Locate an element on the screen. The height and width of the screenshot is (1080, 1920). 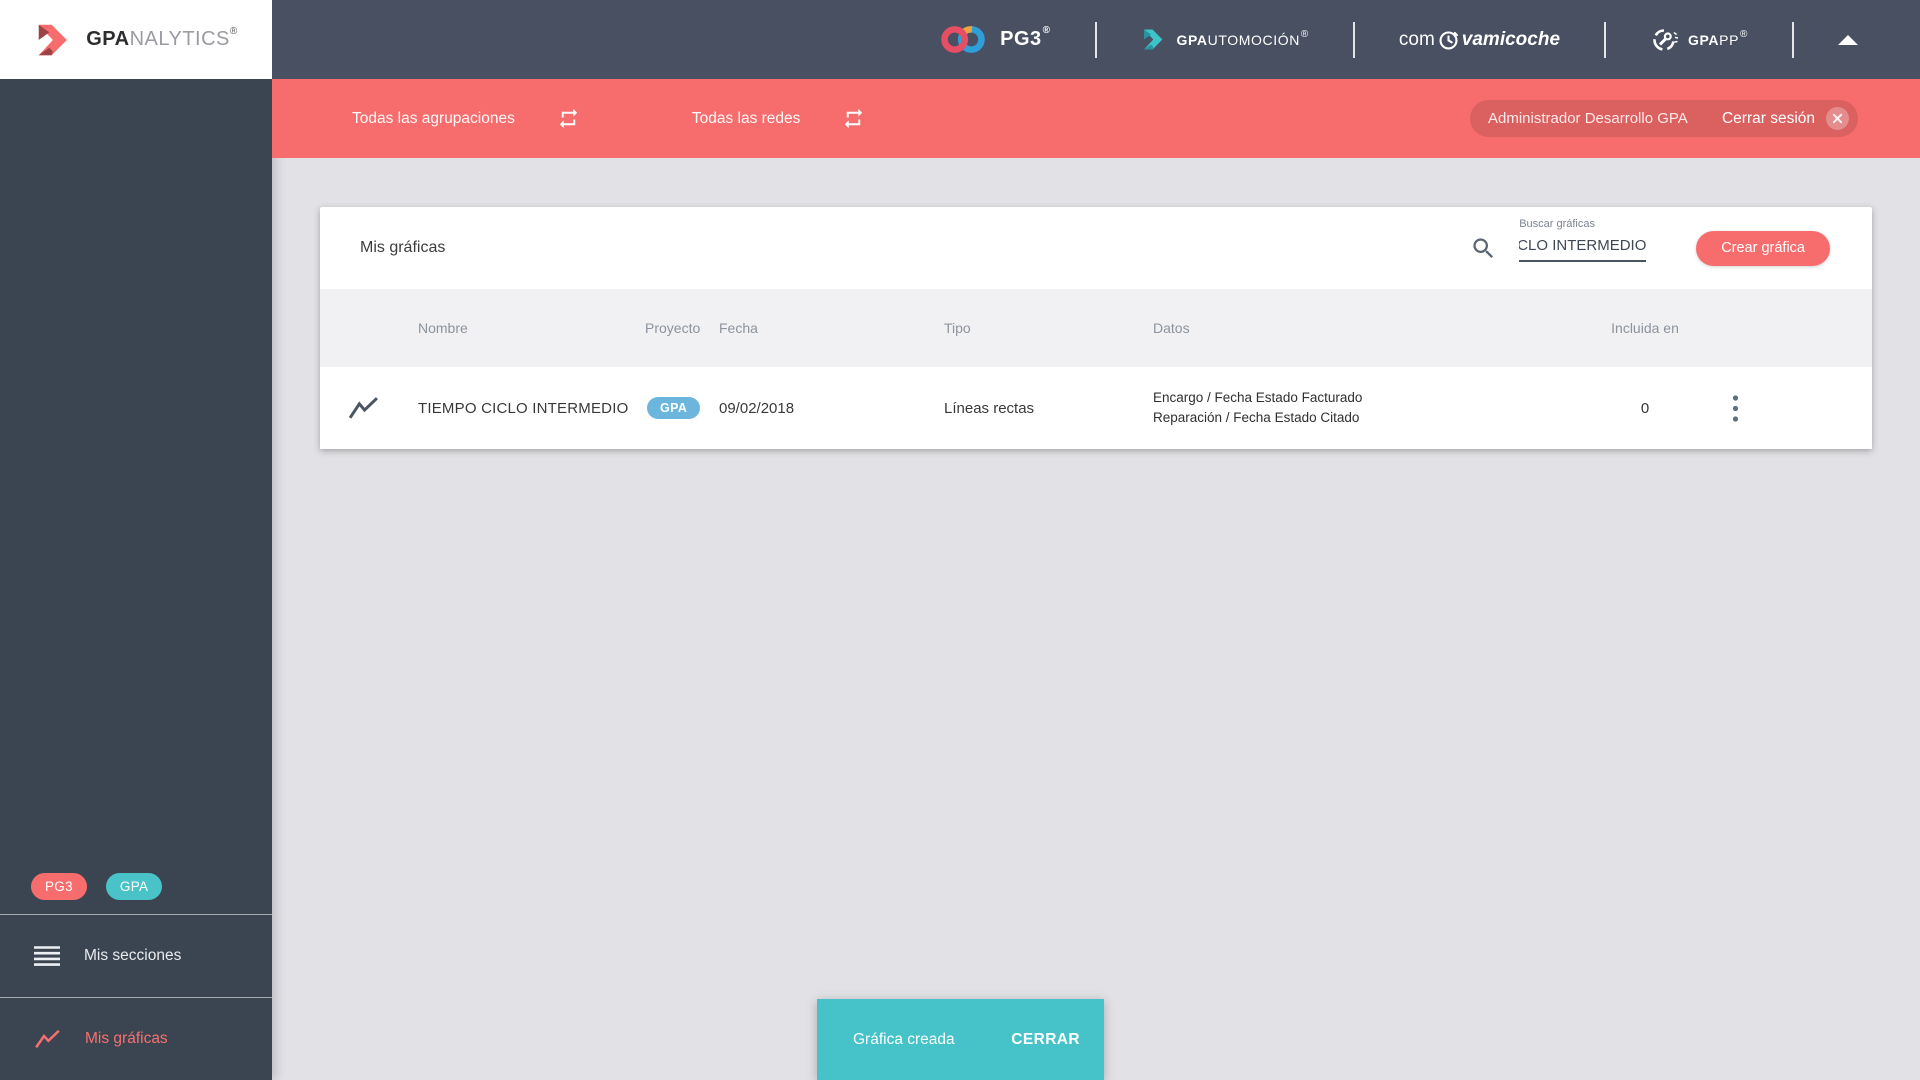
swap-redes-icon is located at coordinates (853, 118).